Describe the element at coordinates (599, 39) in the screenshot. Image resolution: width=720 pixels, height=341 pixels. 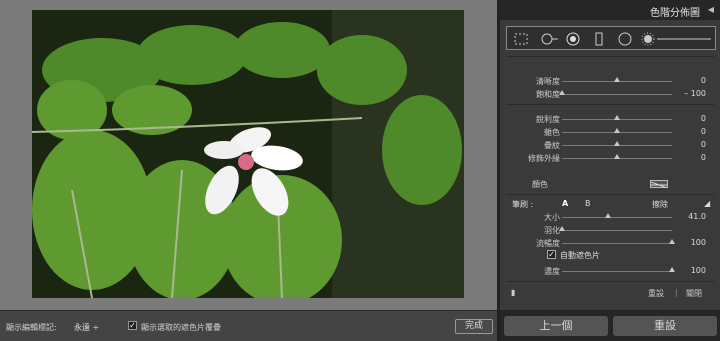
I see `graduated-filter-icon` at that location.